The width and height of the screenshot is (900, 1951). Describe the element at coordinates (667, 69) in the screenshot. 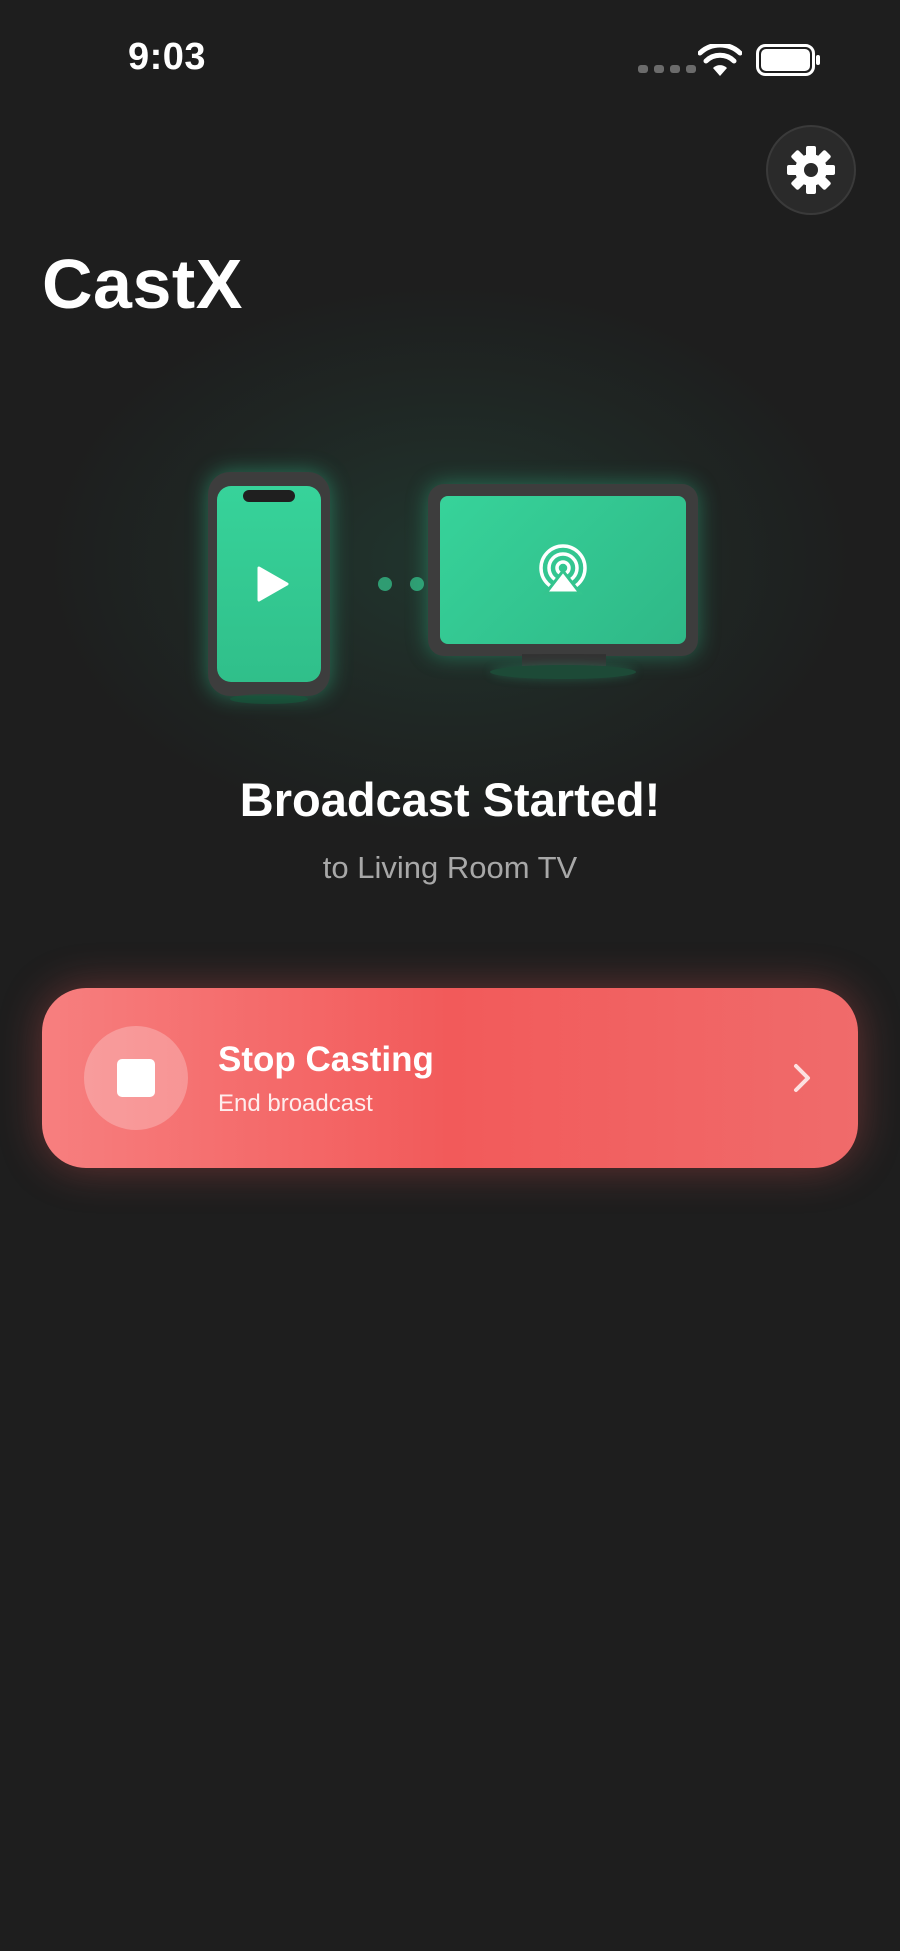

I see `cellular-dots-icon` at that location.